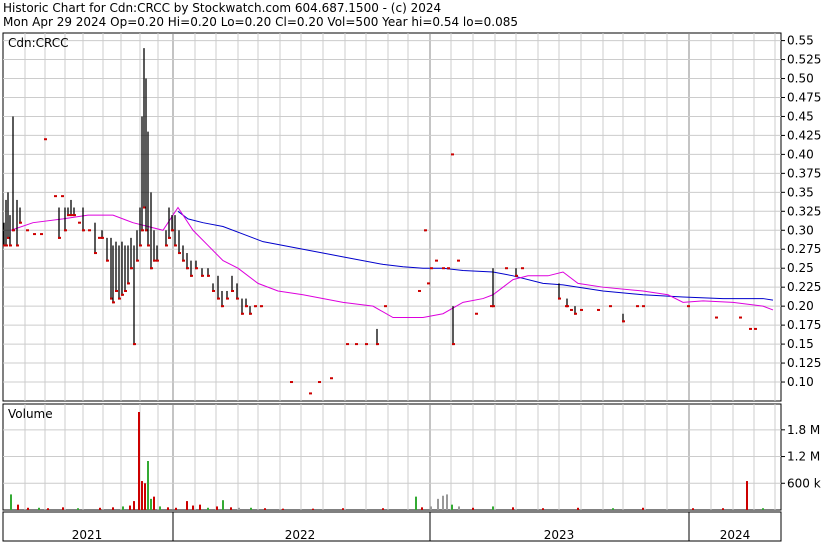 The width and height of the screenshot is (830, 543). Describe the element at coordinates (804, 135) in the screenshot. I see `price-tick-label: 0.425` at that location.